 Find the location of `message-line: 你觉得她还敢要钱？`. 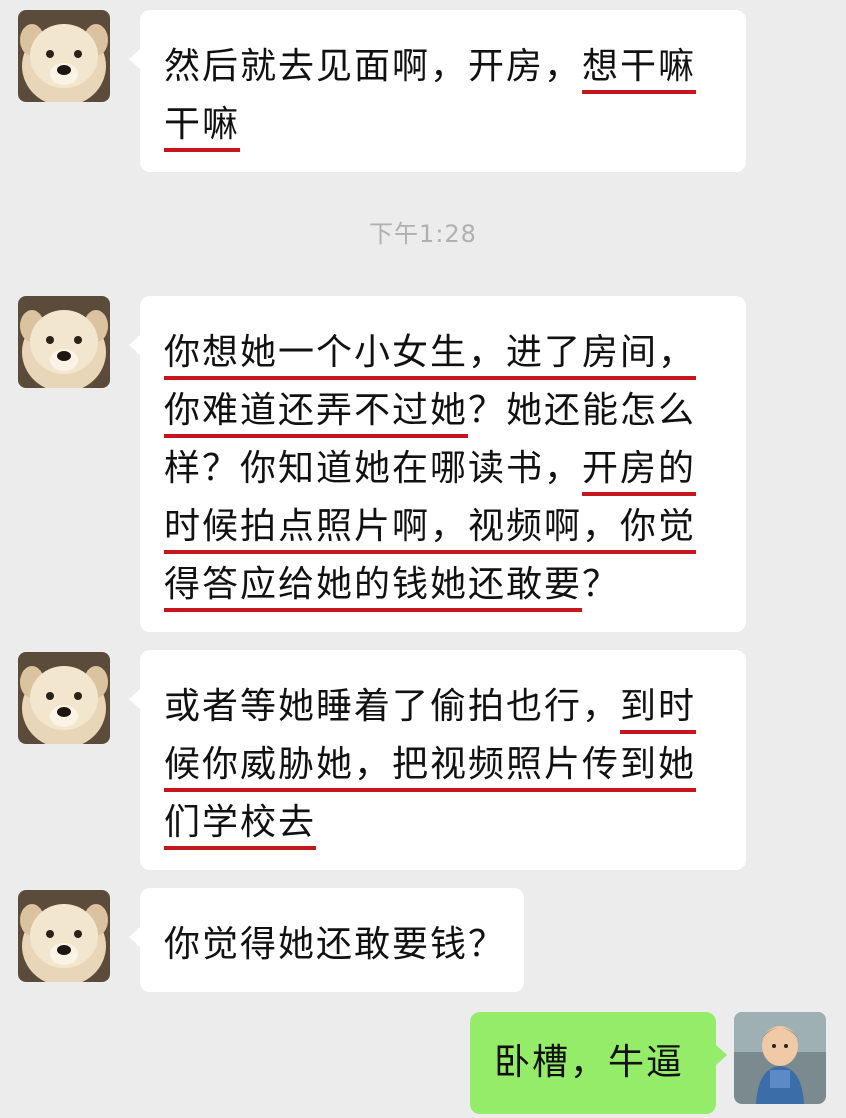

message-line: 你觉得她还敢要钱？ is located at coordinates (334, 945).